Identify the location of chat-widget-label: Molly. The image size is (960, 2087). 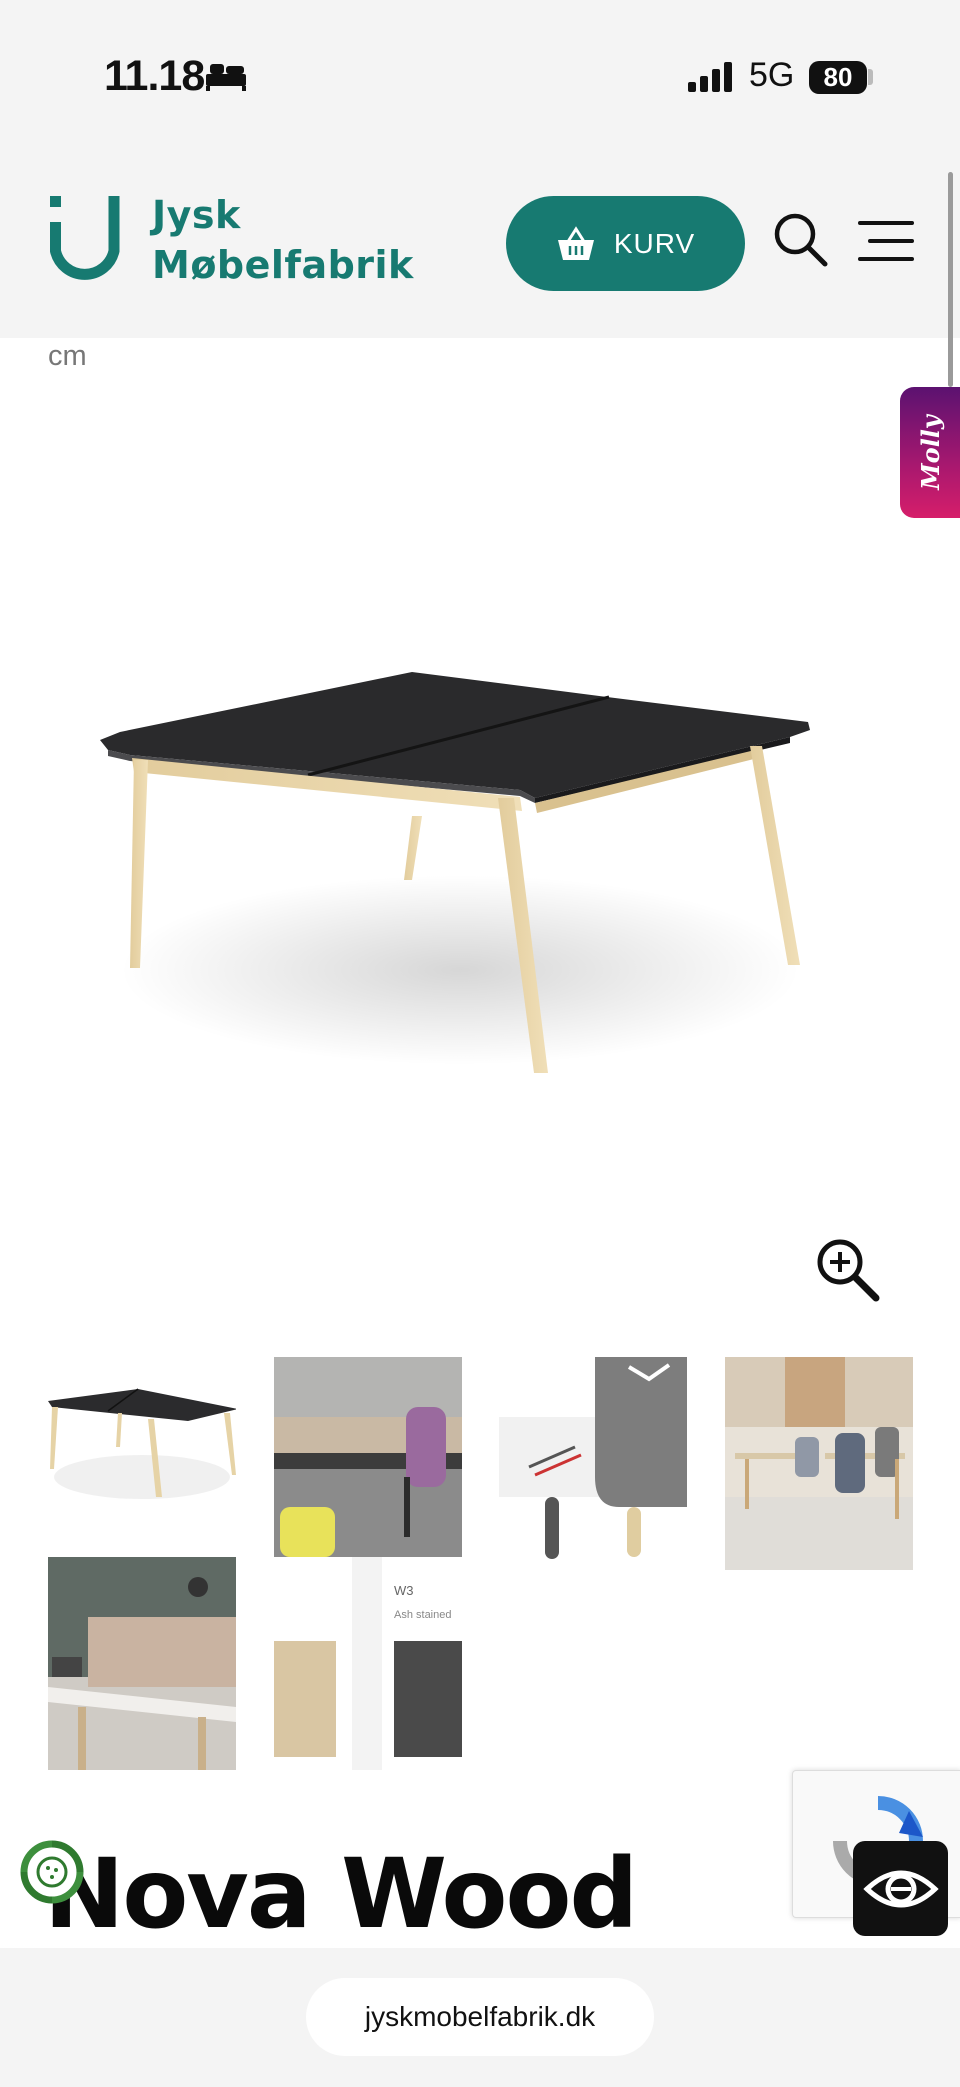
(930, 452).